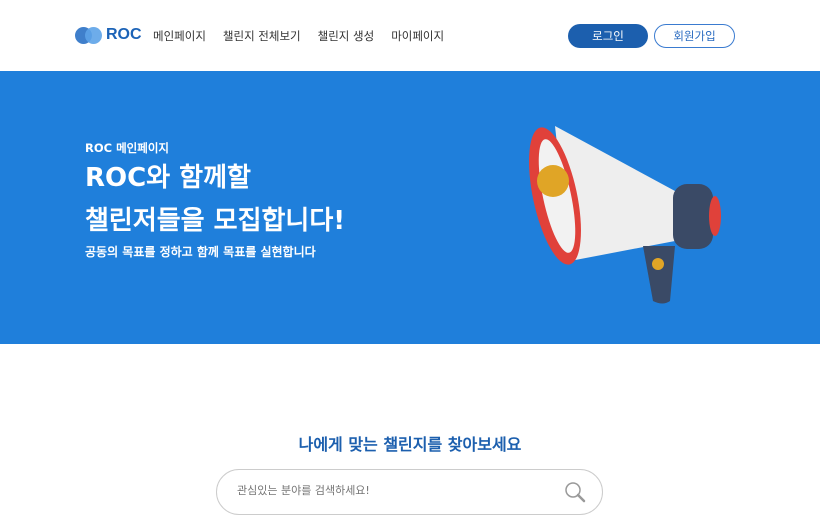 The image size is (820, 515). What do you see at coordinates (127, 148) in the screenshot?
I see `hero-subtitle: ROC 메인페이지` at bounding box center [127, 148].